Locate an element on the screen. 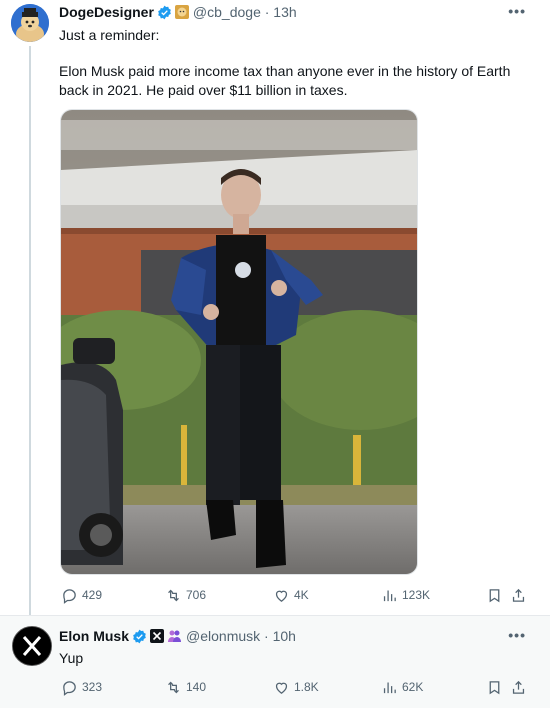 The width and height of the screenshot is (550, 708). repost-count: 140 is located at coordinates (196, 687).